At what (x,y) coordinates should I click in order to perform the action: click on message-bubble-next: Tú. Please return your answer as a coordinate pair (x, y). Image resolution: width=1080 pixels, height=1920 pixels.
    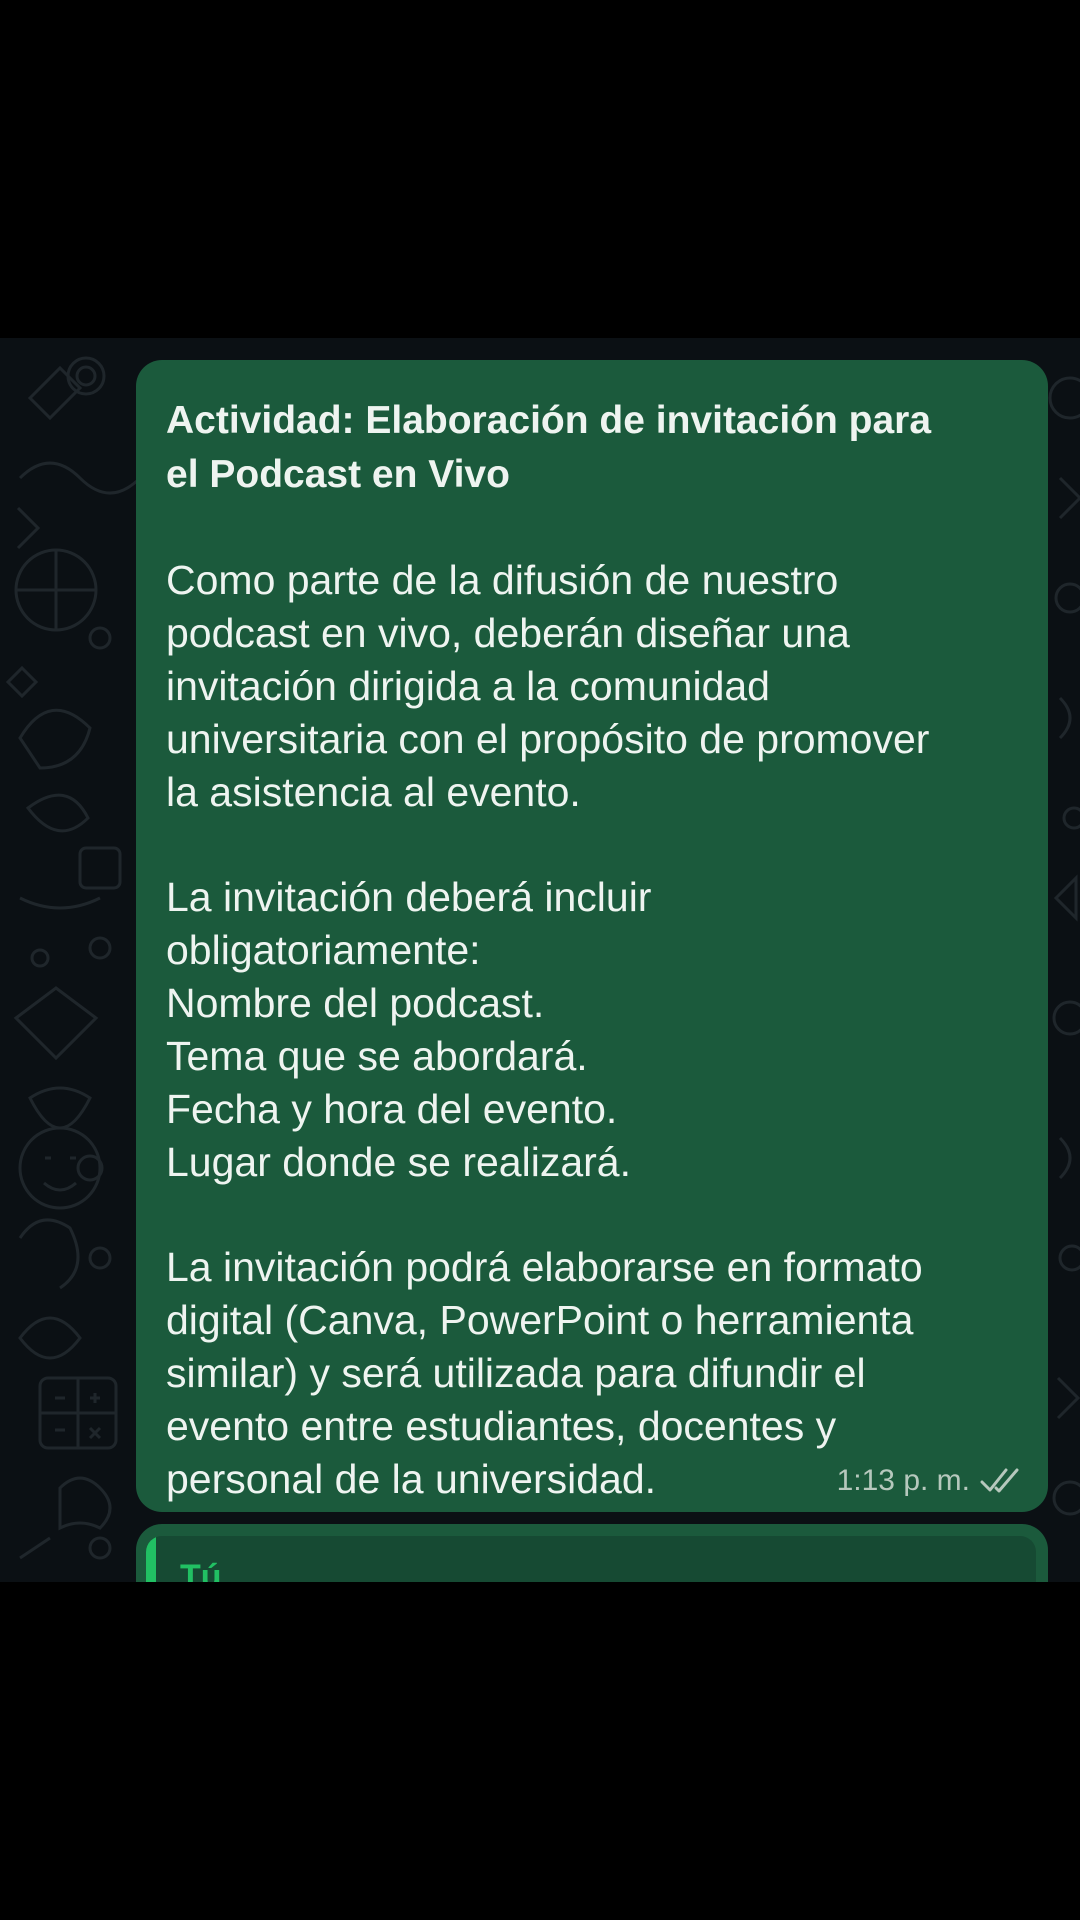
    Looking at the image, I should click on (592, 1553).